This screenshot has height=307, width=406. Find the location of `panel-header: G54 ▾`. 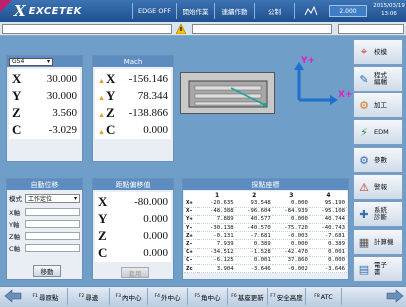

panel-header: G54 ▾ is located at coordinates (44, 61).